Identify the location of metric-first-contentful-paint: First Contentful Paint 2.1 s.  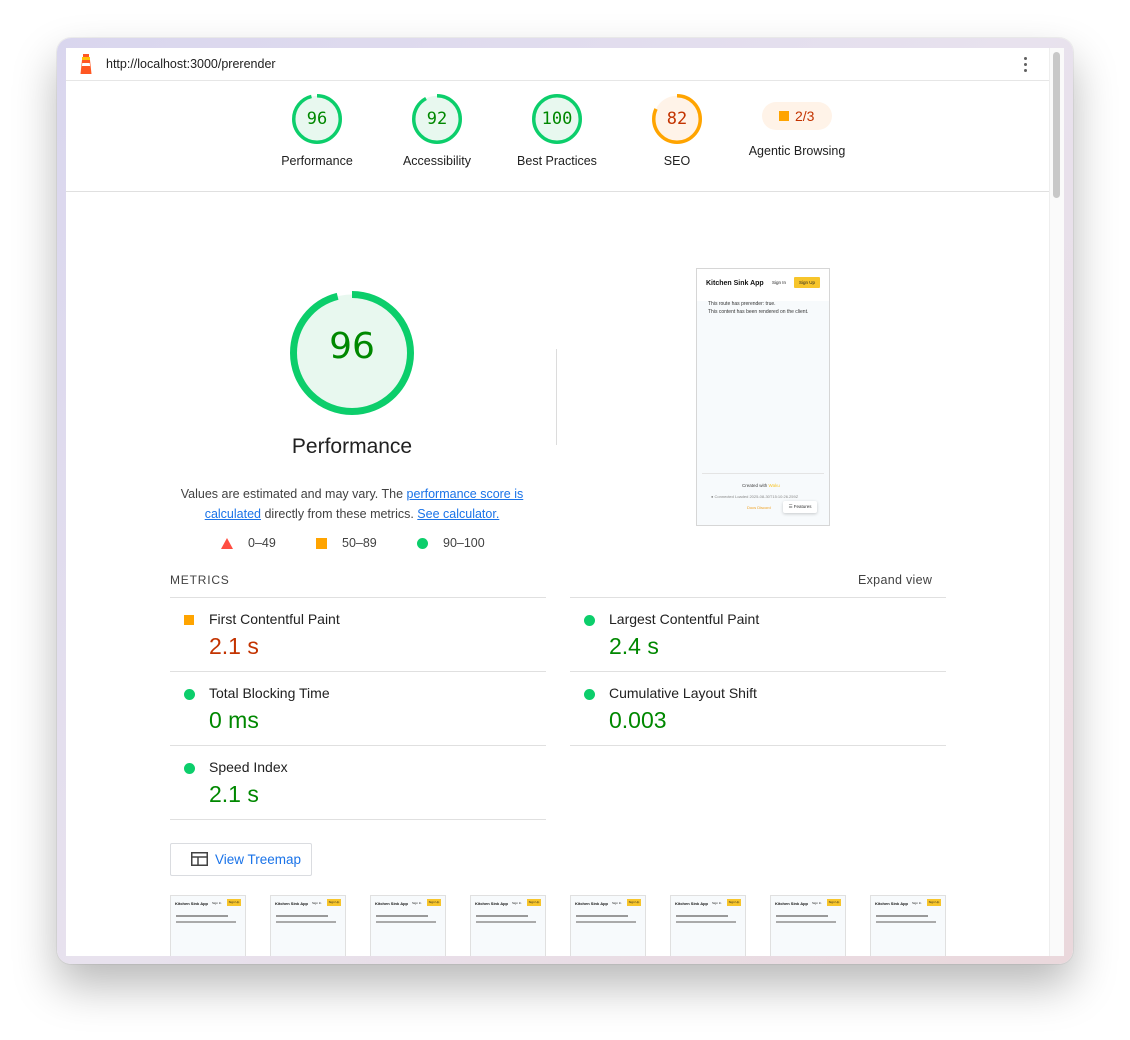
(358, 634).